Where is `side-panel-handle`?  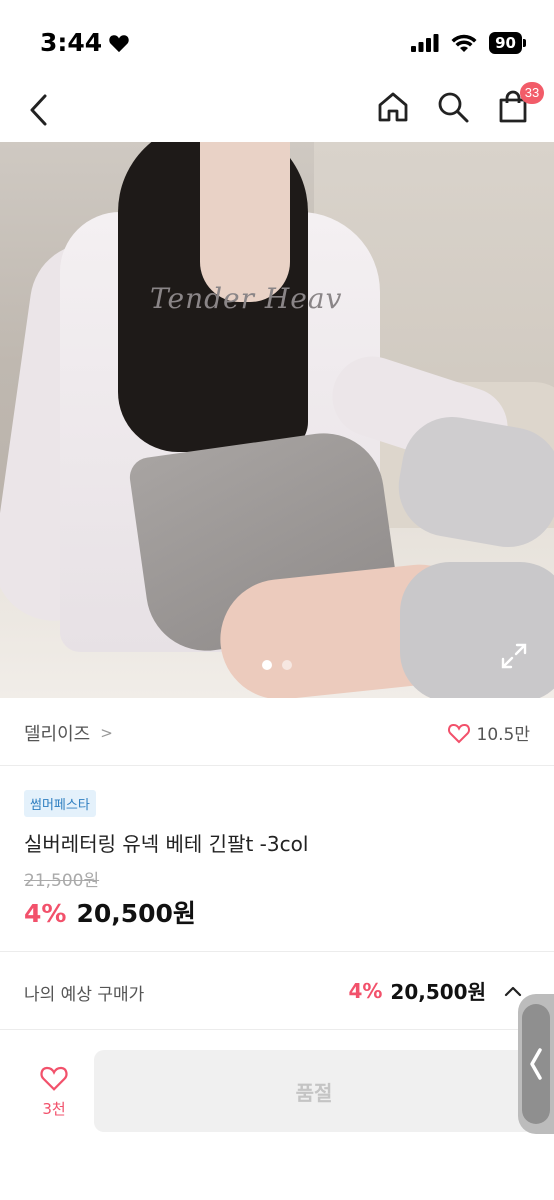 side-panel-handle is located at coordinates (536, 1064).